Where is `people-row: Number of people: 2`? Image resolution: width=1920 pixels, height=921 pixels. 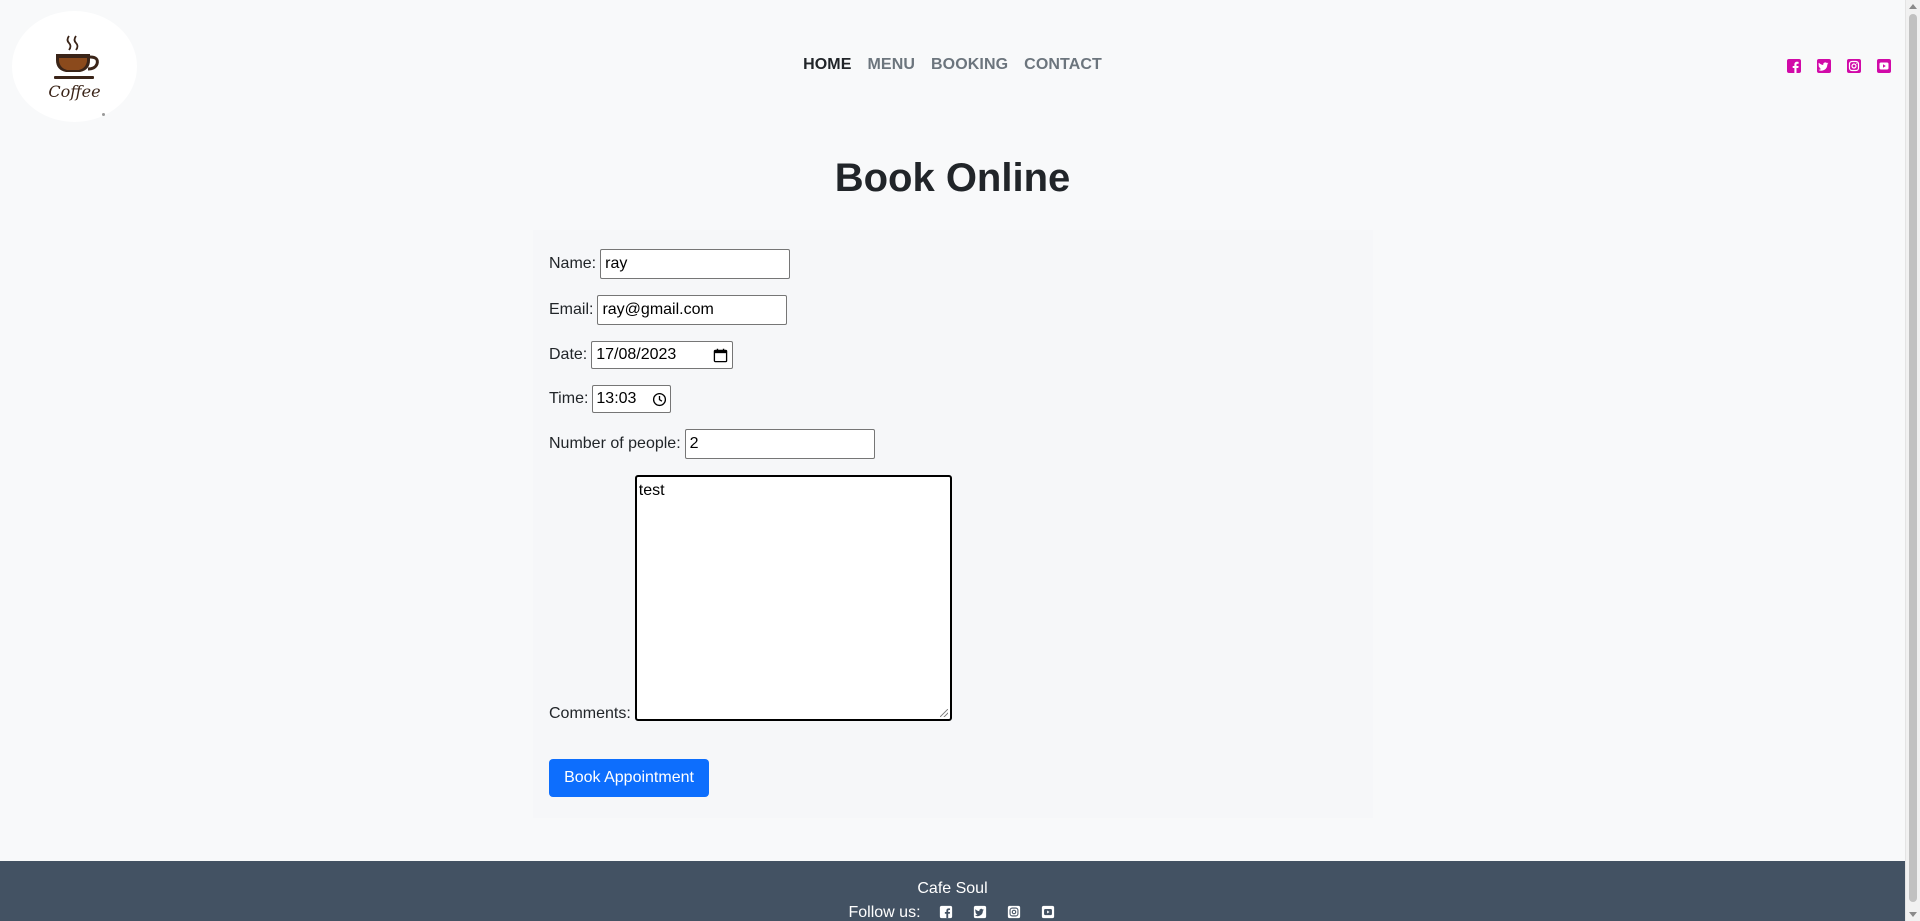 people-row: Number of people: 2 is located at coordinates (712, 444).